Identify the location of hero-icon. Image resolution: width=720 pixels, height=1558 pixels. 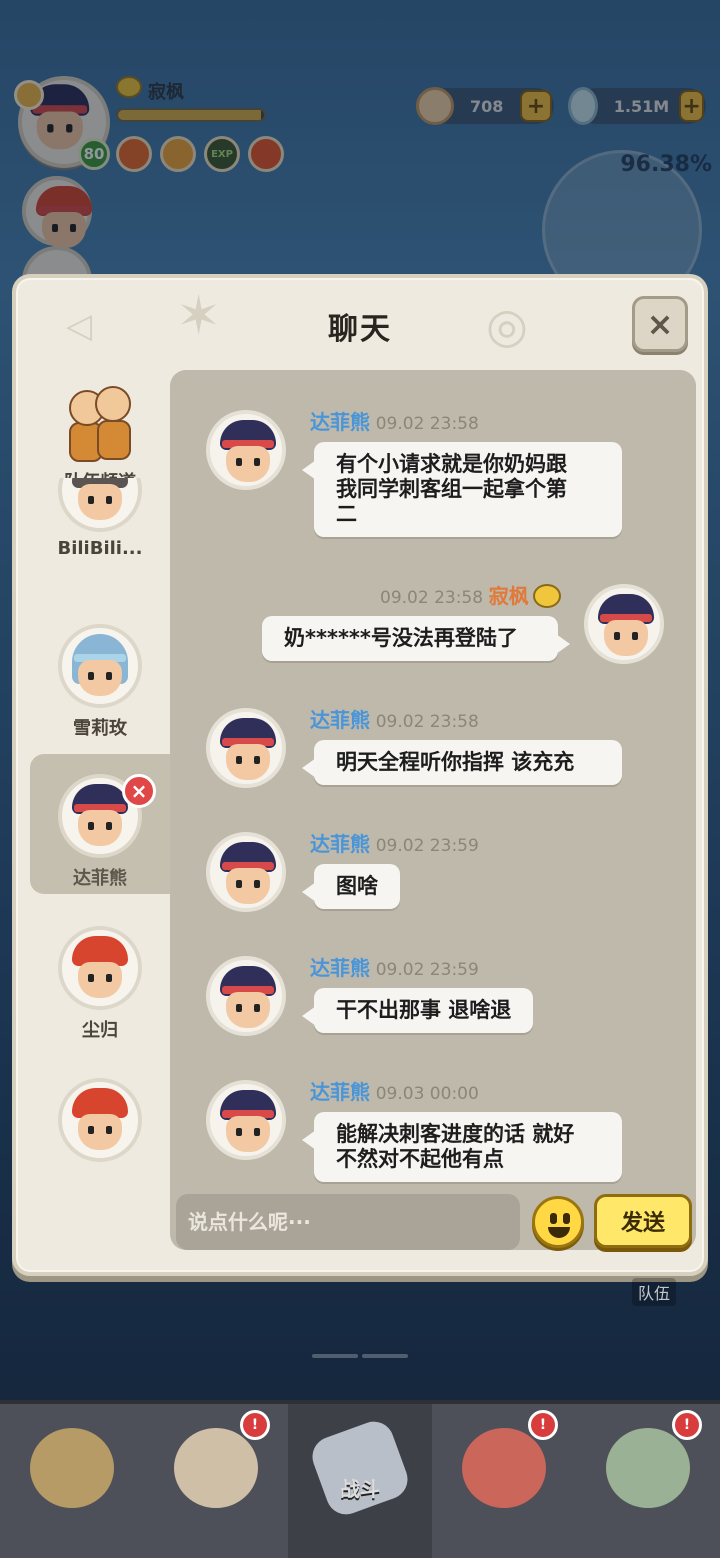
(216, 1468).